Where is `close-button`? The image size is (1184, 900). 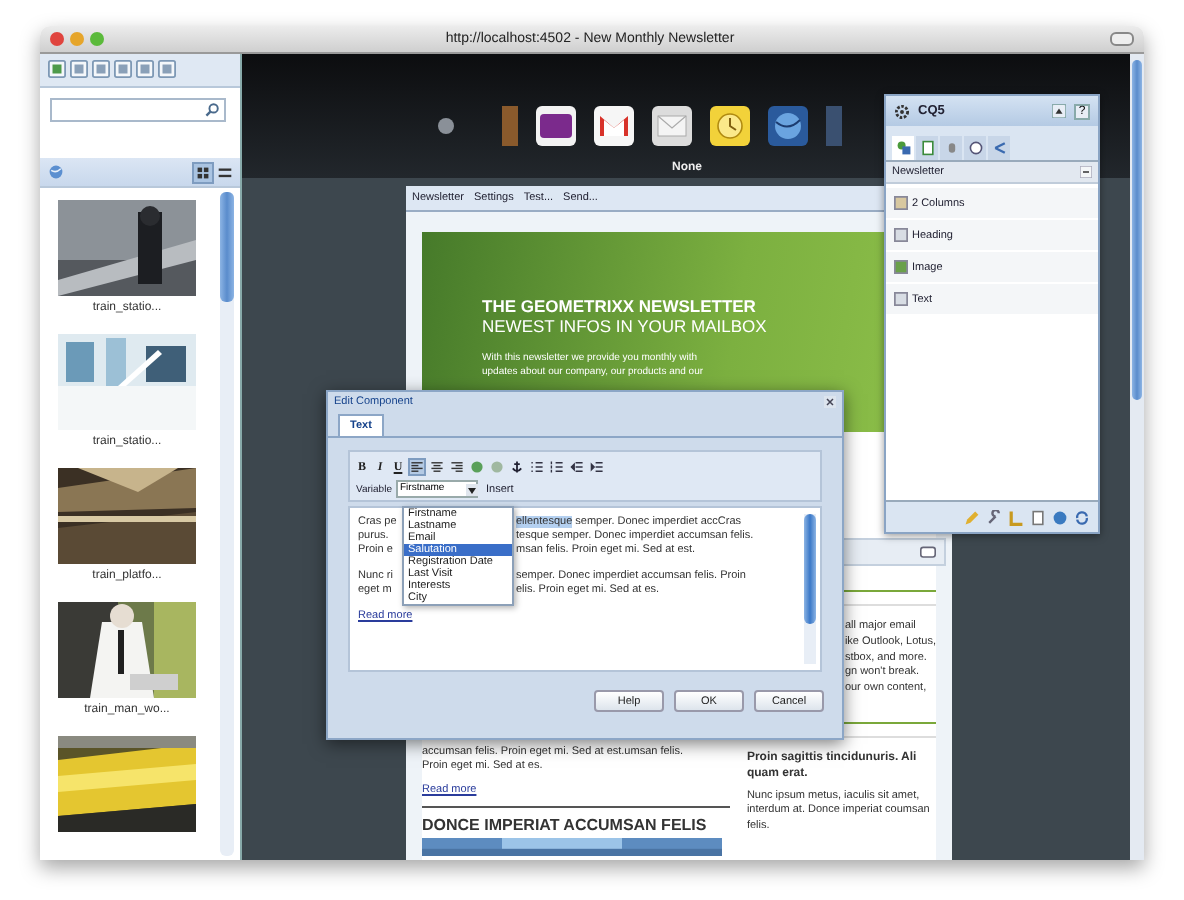 close-button is located at coordinates (57, 39).